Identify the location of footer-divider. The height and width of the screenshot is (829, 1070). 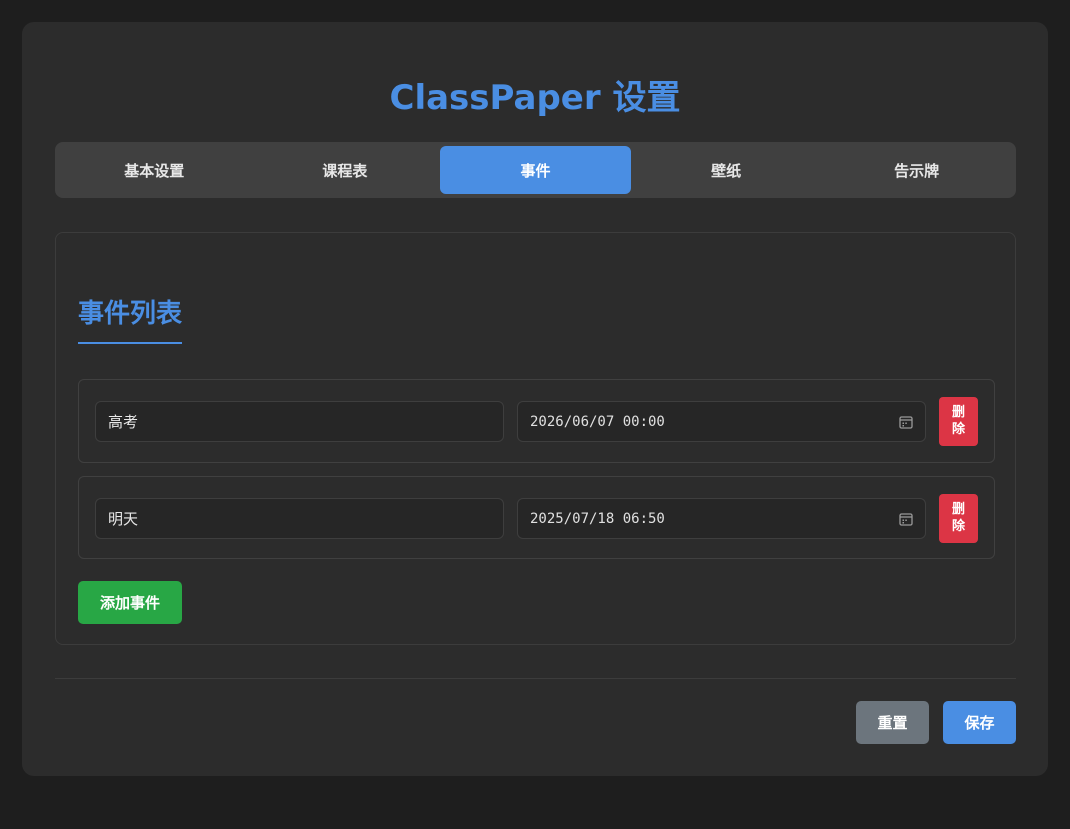
(535, 678).